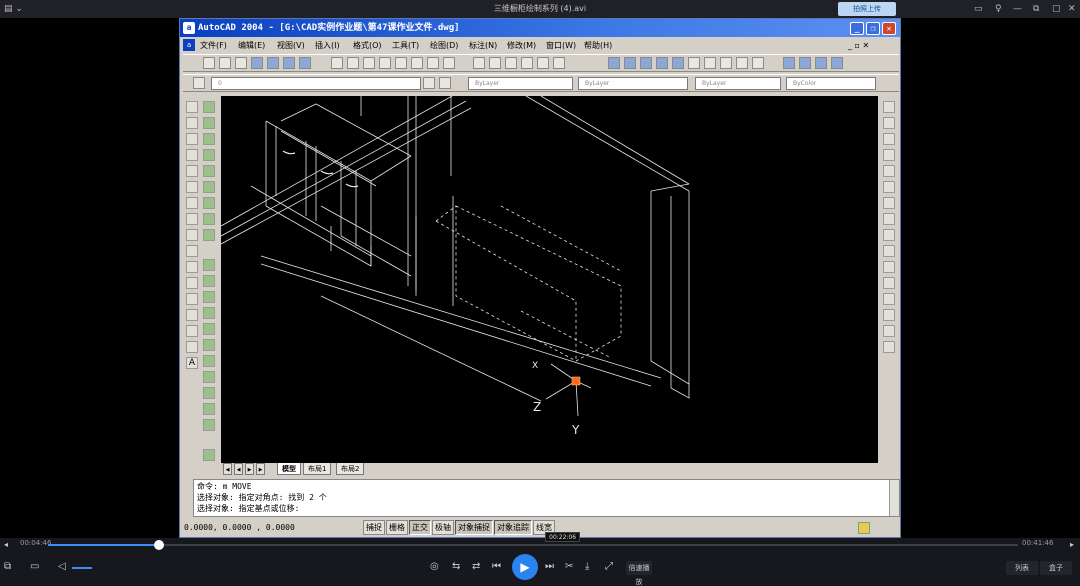 The height and width of the screenshot is (586, 1080). I want to click on menu-modify: 修改(M), so click(521, 45).